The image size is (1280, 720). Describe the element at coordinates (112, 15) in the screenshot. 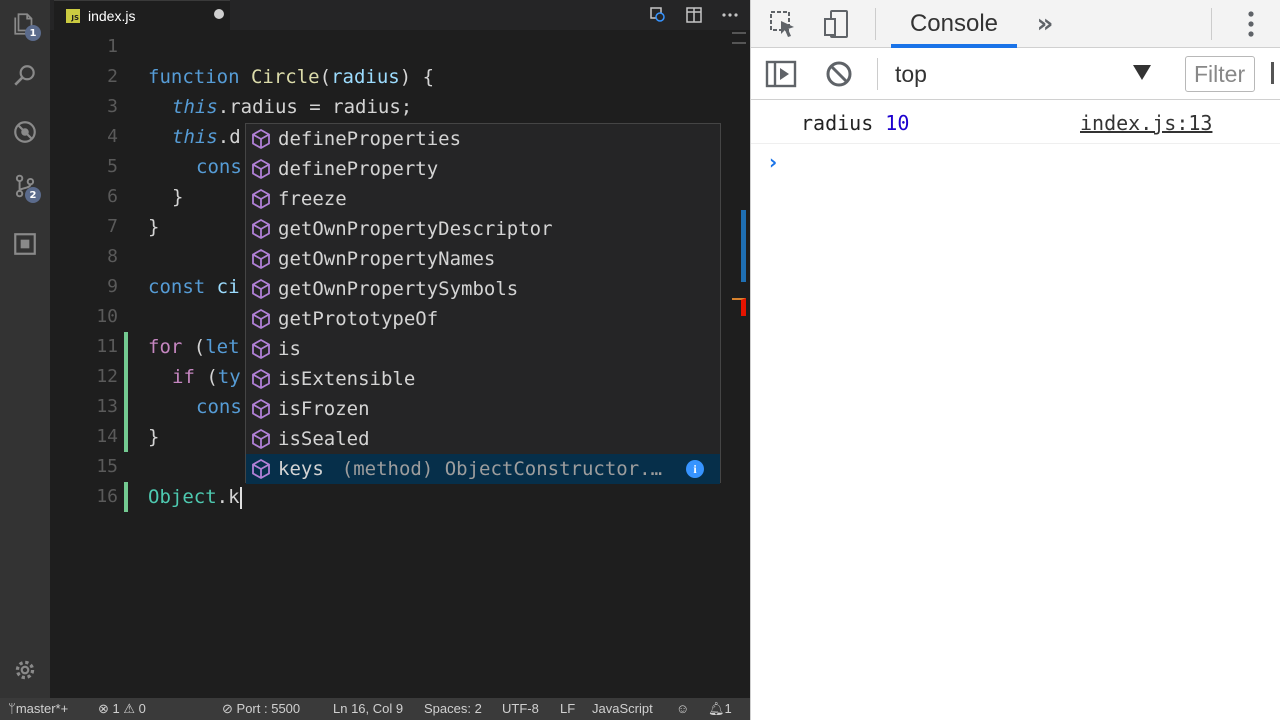

I see `tab-label: index.js` at that location.